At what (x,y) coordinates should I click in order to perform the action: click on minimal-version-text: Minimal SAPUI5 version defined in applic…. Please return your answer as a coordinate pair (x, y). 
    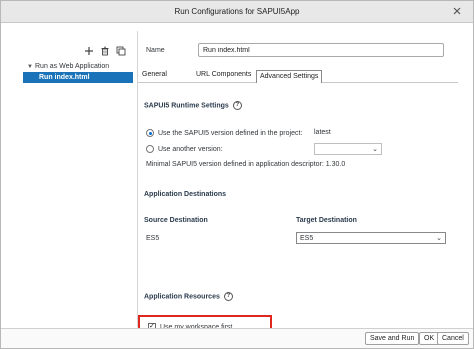
    Looking at the image, I should click on (246, 164).